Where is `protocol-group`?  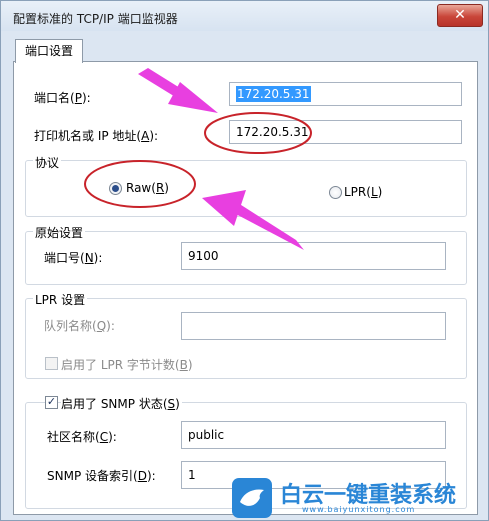 protocol-group is located at coordinates (246, 188).